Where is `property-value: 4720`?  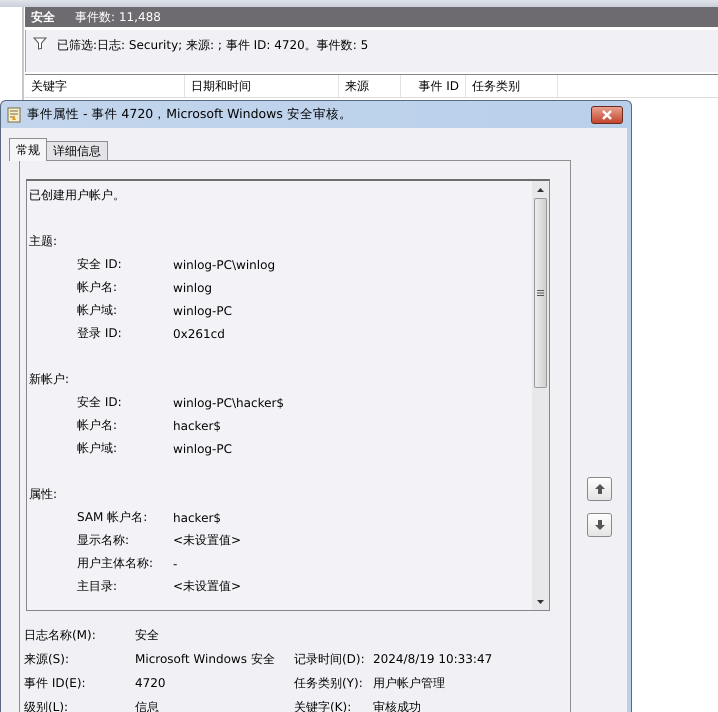 property-value: 4720 is located at coordinates (151, 683).